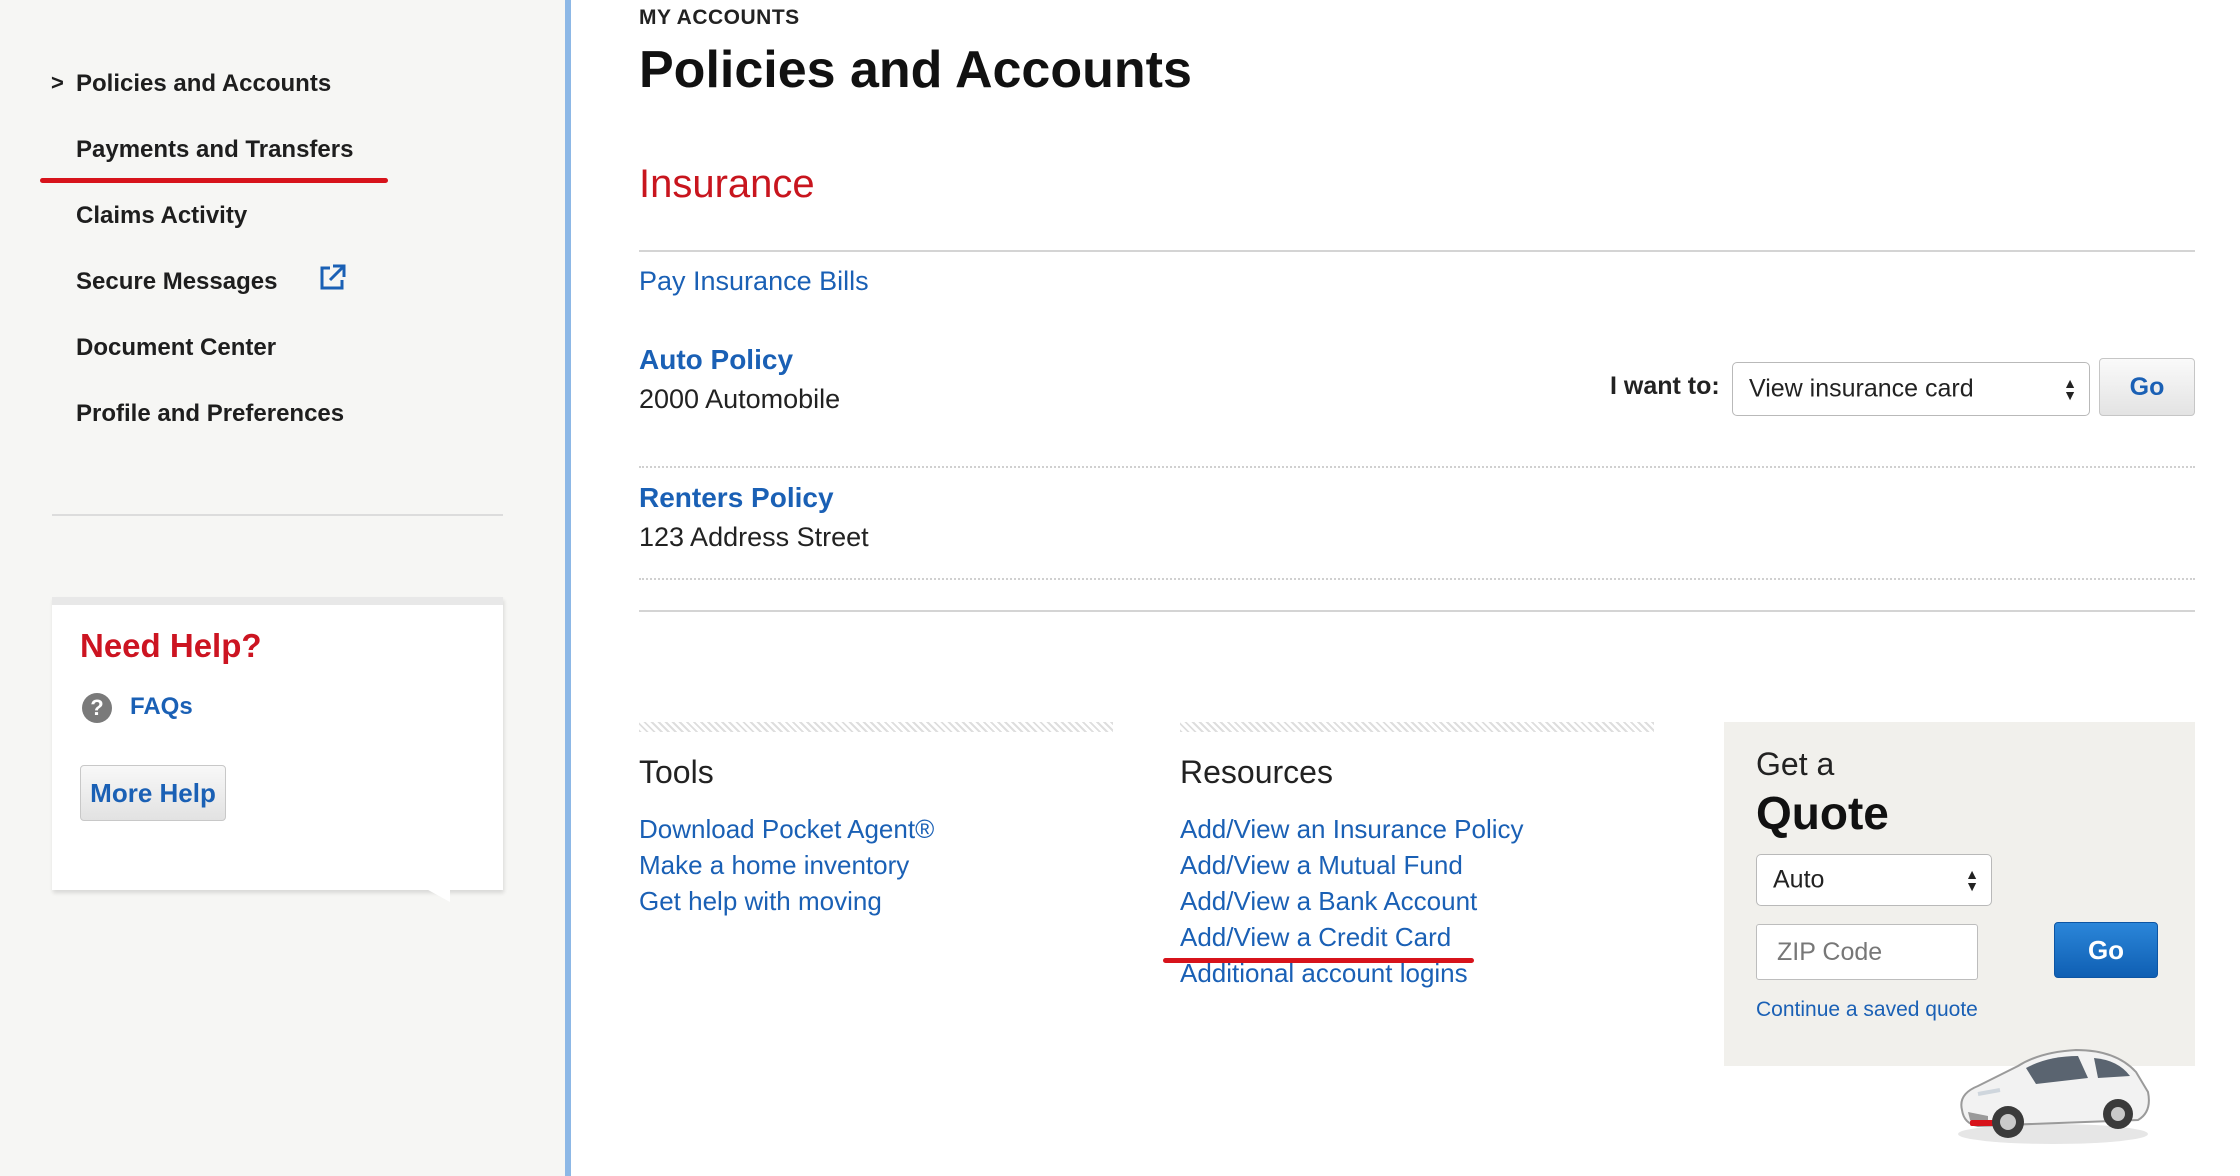 The image size is (2240, 1176). Describe the element at coordinates (1318, 960) in the screenshot. I see `annotation-underline-credit-card` at that location.